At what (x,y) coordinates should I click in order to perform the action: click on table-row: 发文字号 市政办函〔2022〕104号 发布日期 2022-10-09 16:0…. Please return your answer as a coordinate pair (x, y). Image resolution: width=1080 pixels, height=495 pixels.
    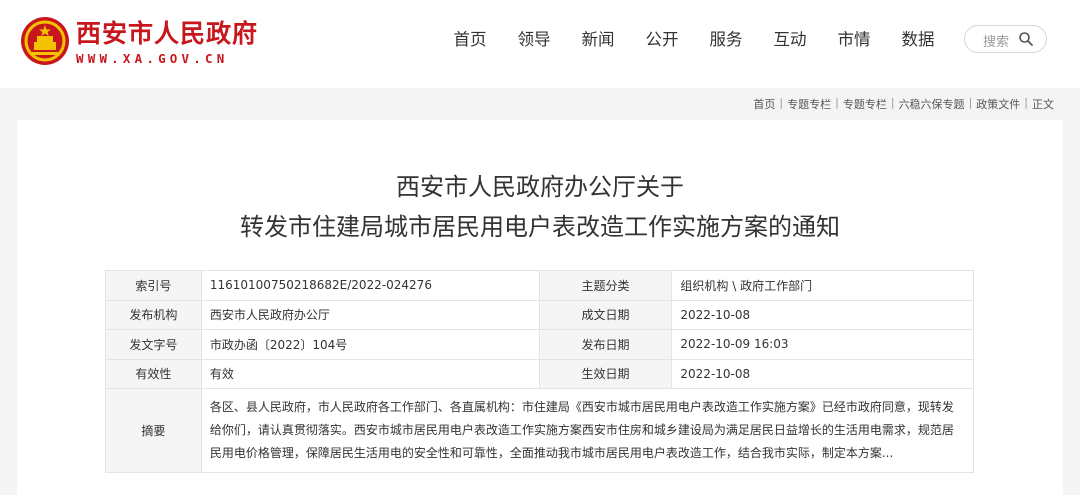
    Looking at the image, I should click on (539, 344).